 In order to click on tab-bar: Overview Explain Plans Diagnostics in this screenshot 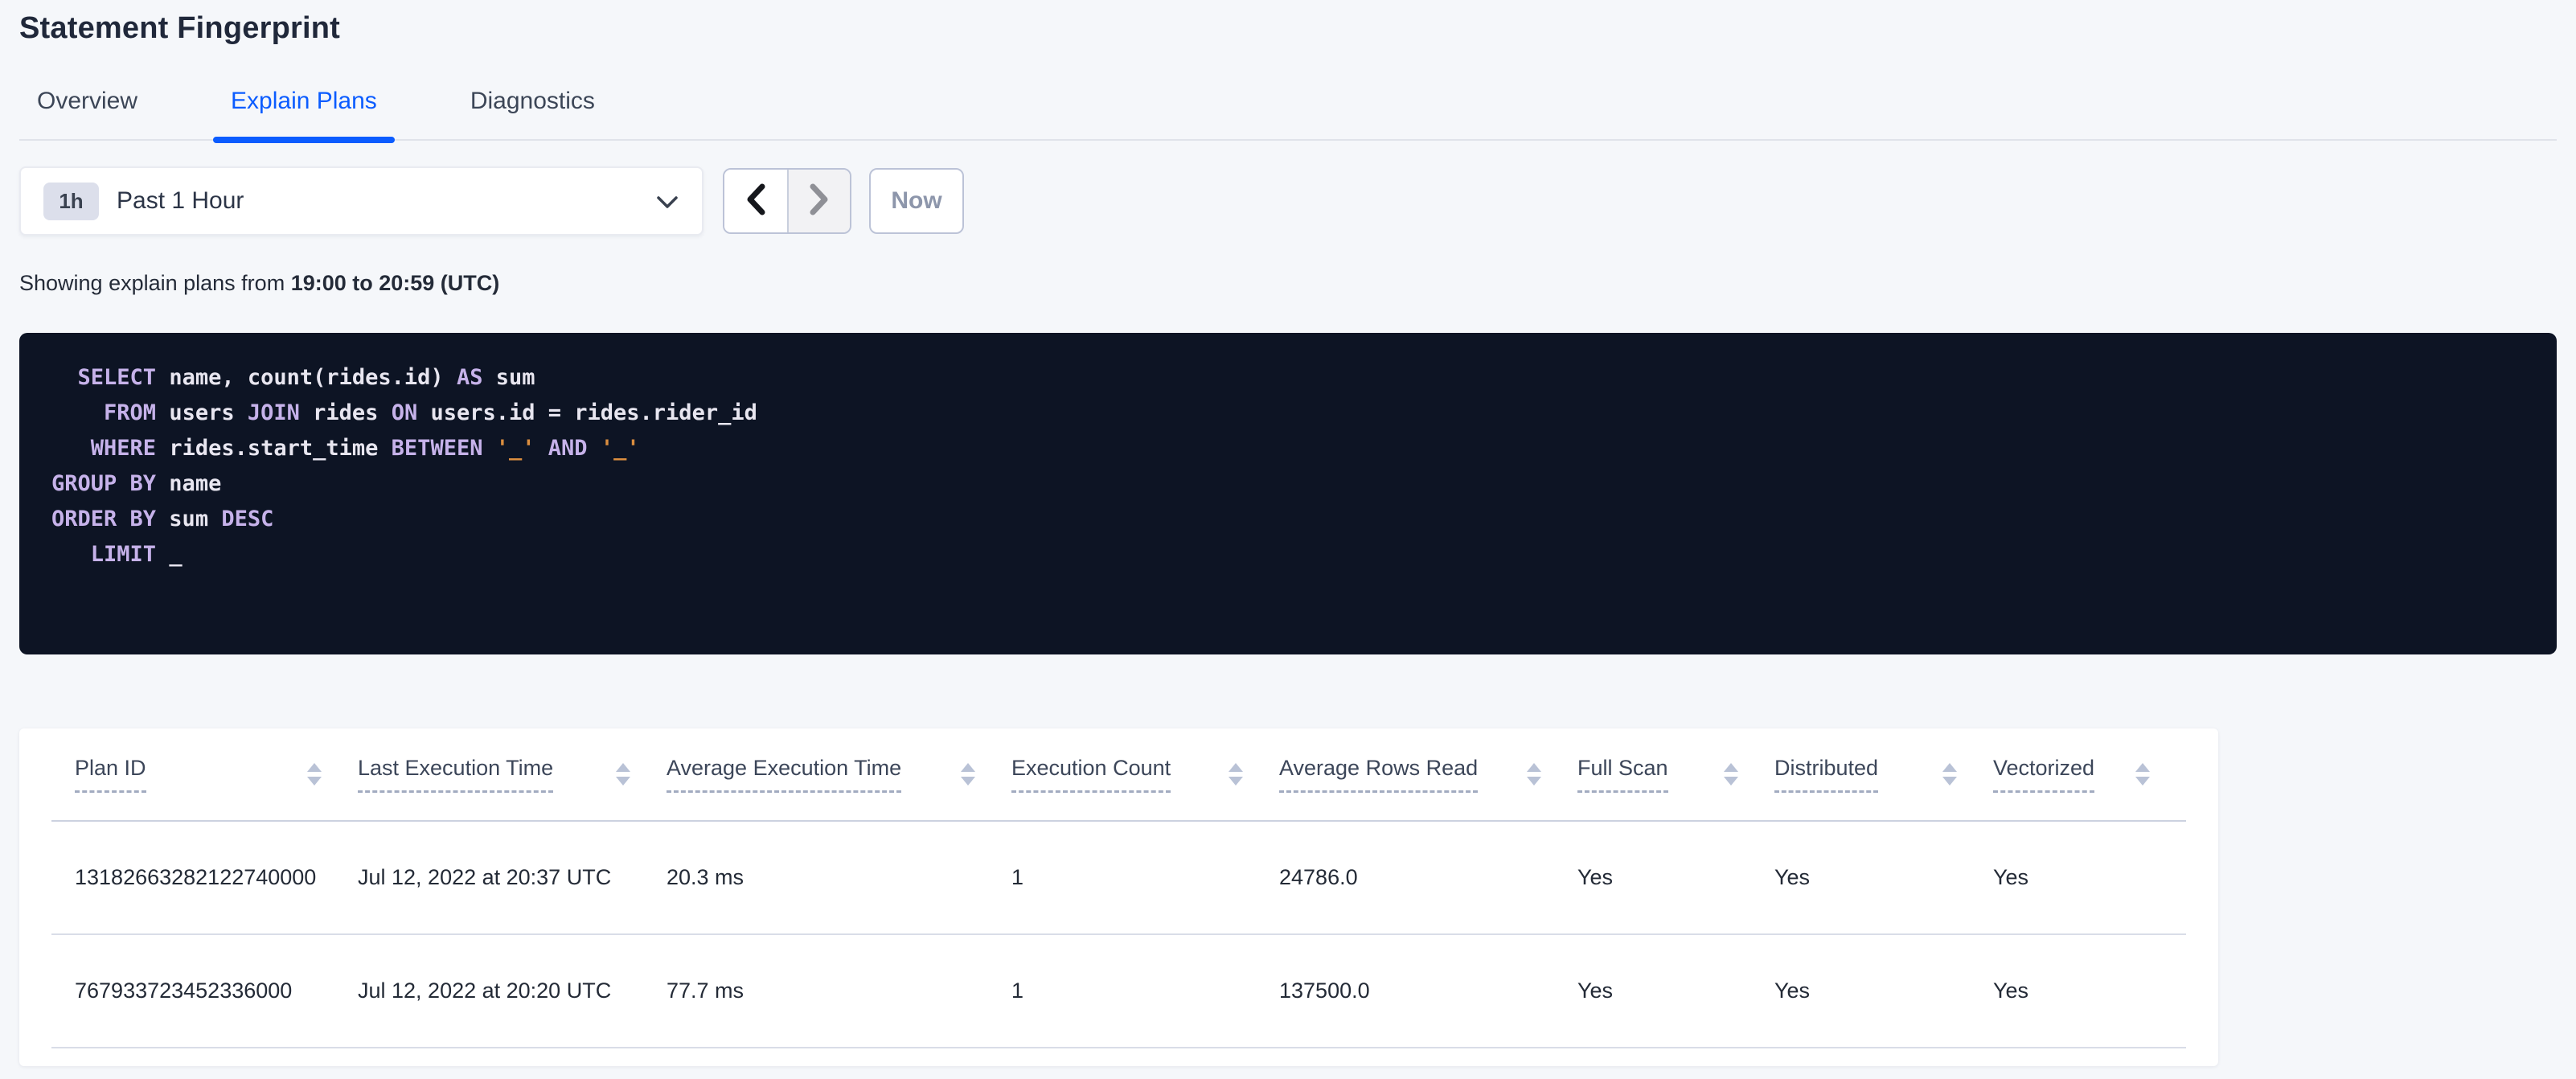, I will do `click(1288, 115)`.